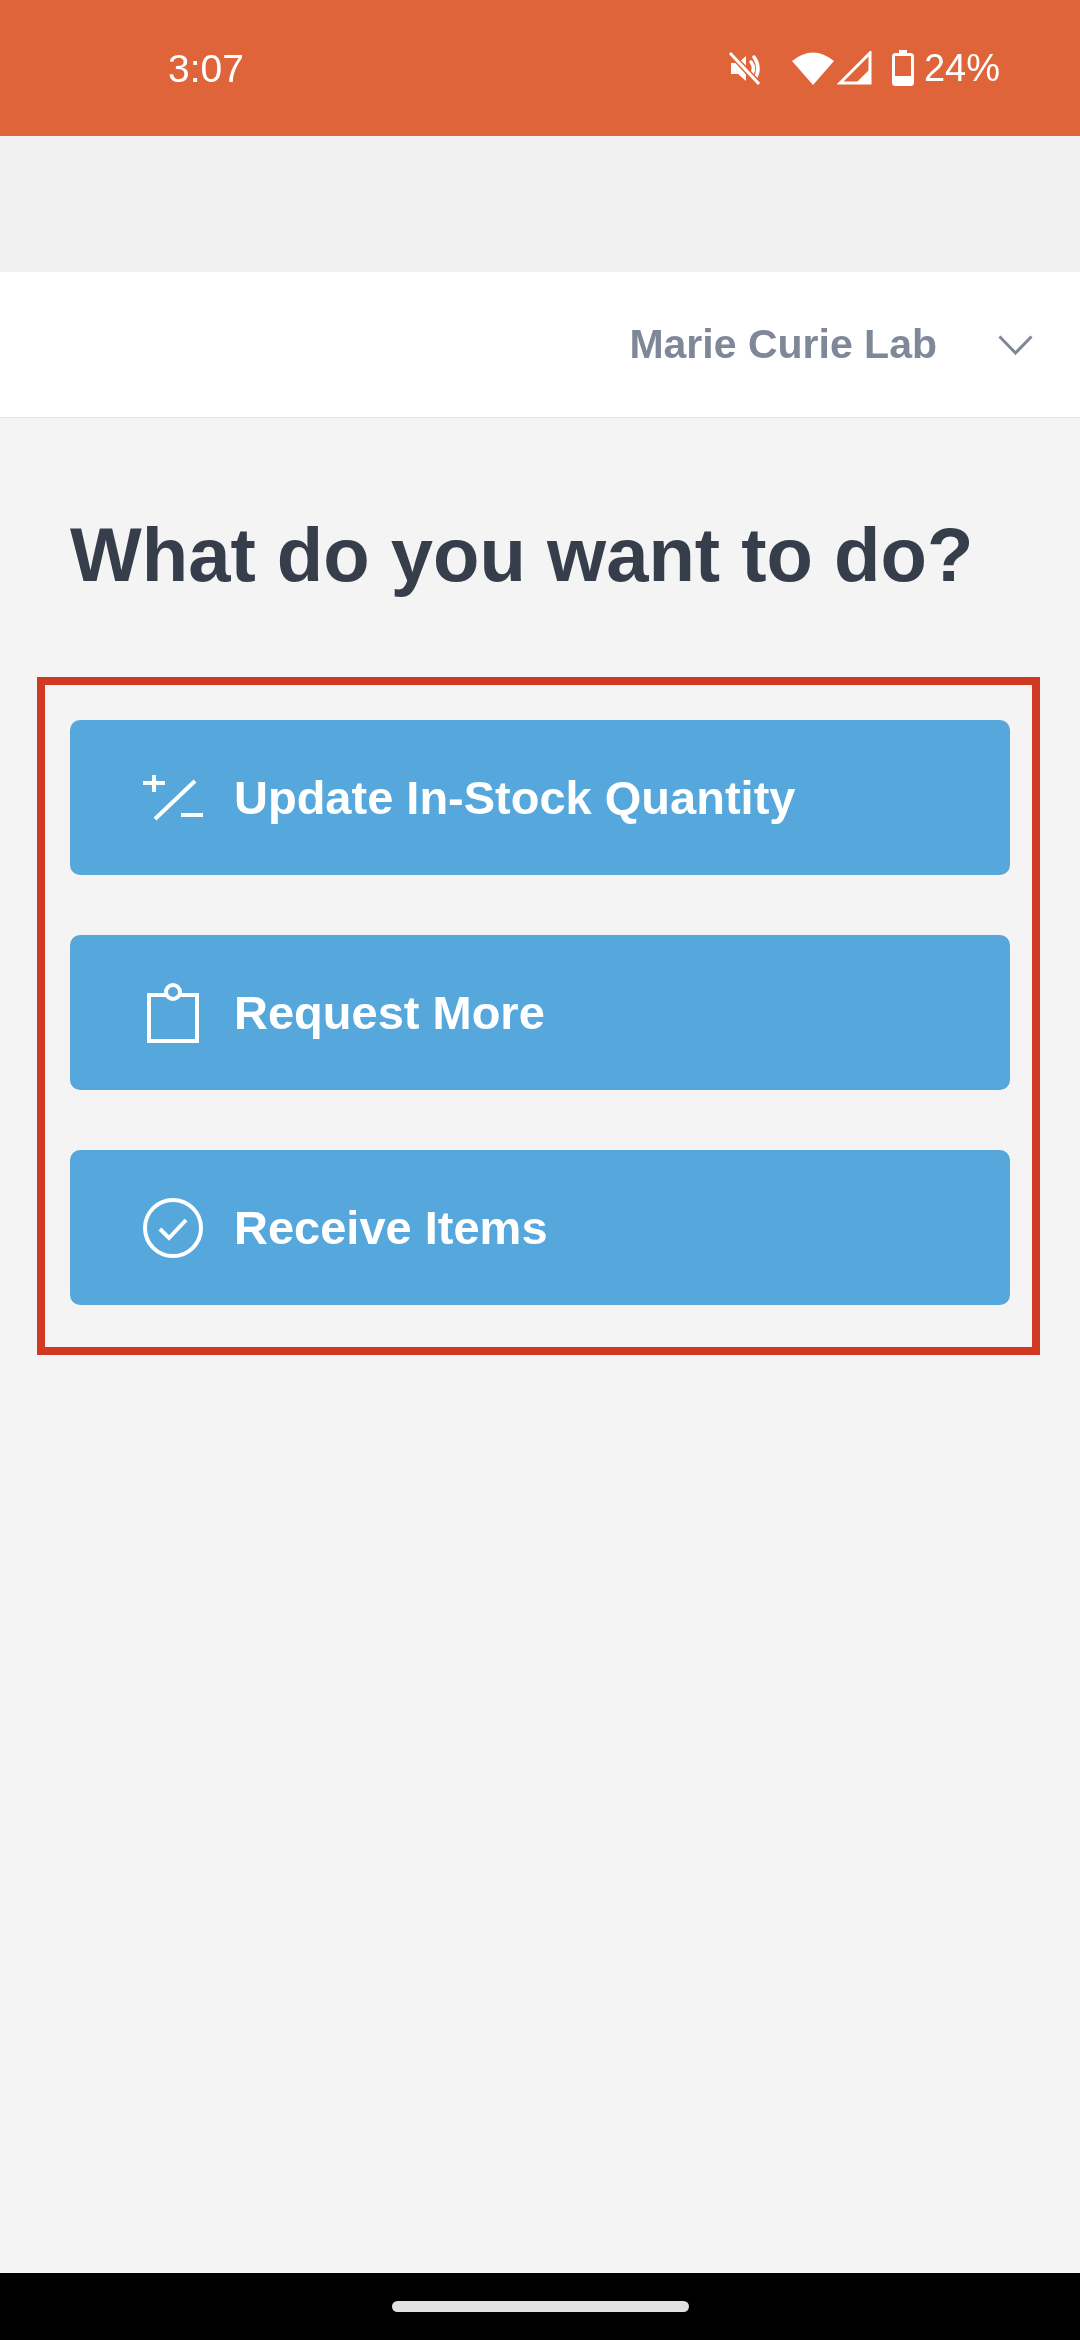  What do you see at coordinates (540, 1227) in the screenshot?
I see `action-button: Receive Items` at bounding box center [540, 1227].